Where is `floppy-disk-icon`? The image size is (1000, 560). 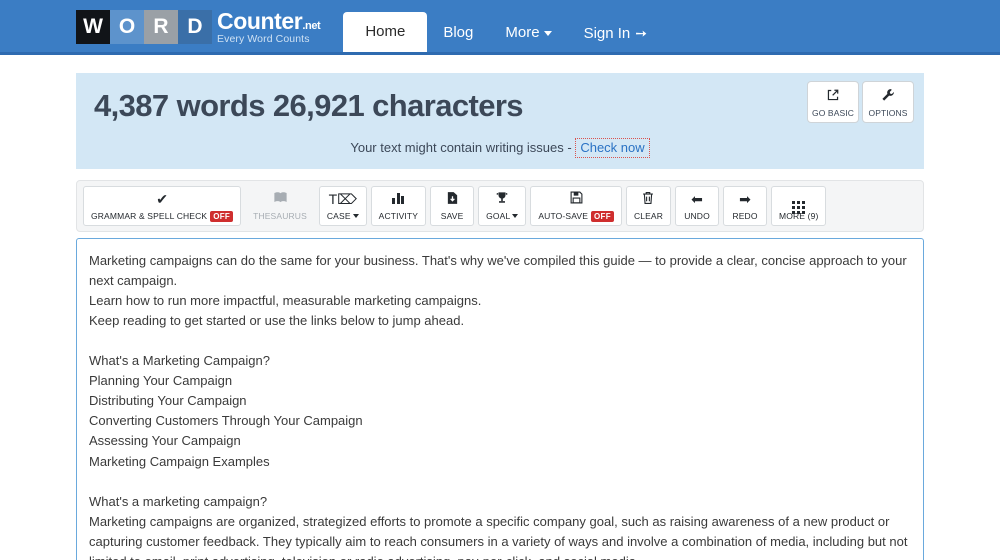
floppy-disk-icon is located at coordinates (576, 199).